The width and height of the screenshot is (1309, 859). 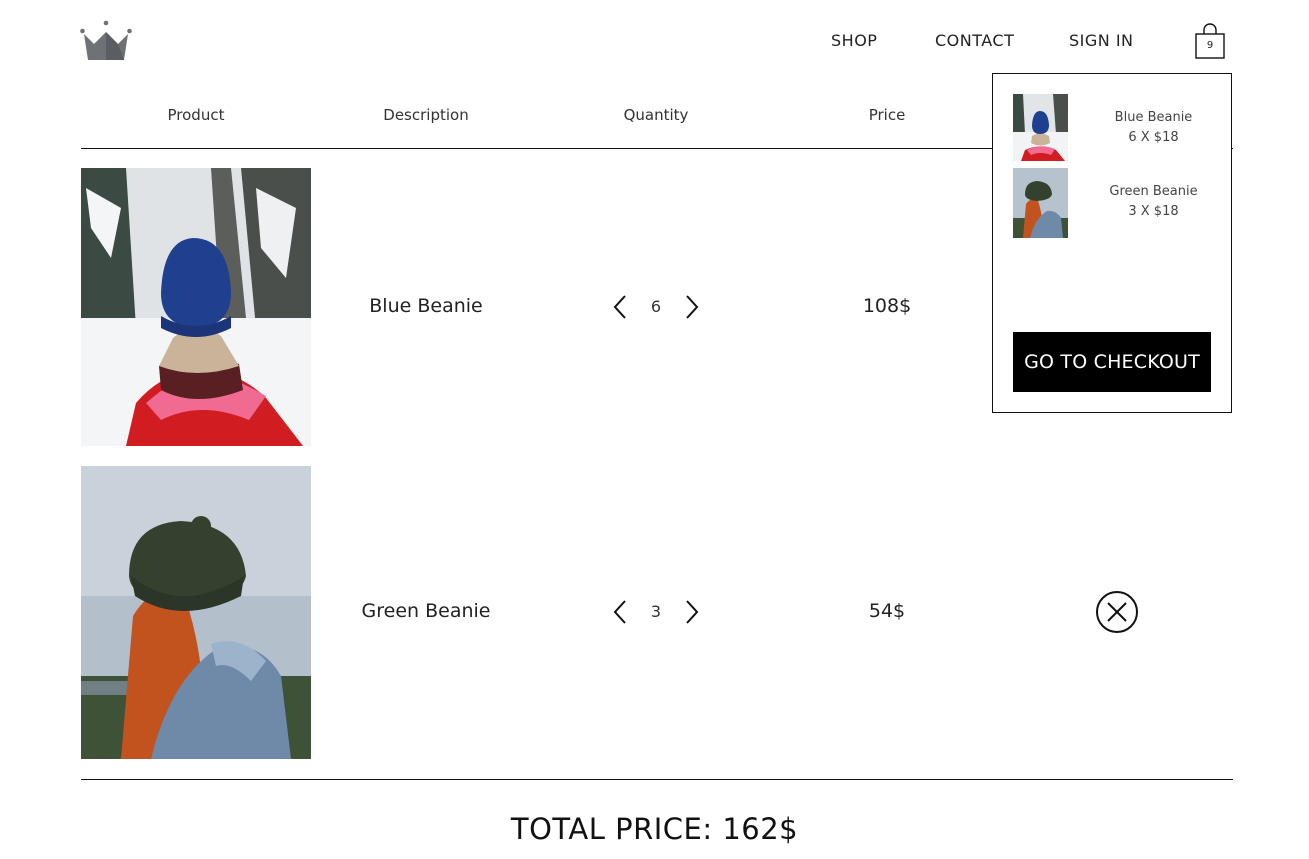 I want to click on quantity-stepper: 3, so click(x=656, y=612).